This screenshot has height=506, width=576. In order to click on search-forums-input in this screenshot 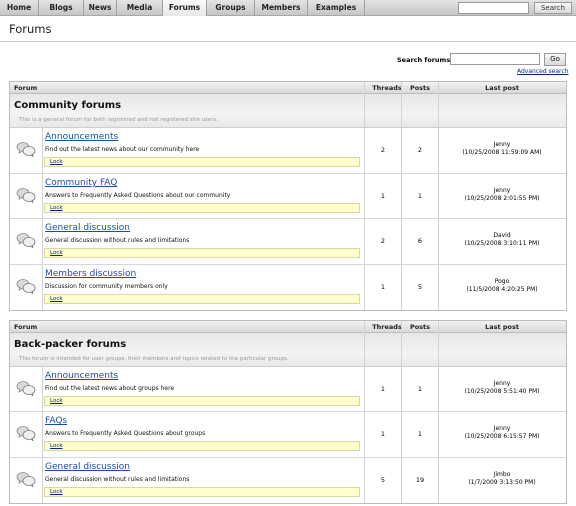, I will do `click(495, 59)`.